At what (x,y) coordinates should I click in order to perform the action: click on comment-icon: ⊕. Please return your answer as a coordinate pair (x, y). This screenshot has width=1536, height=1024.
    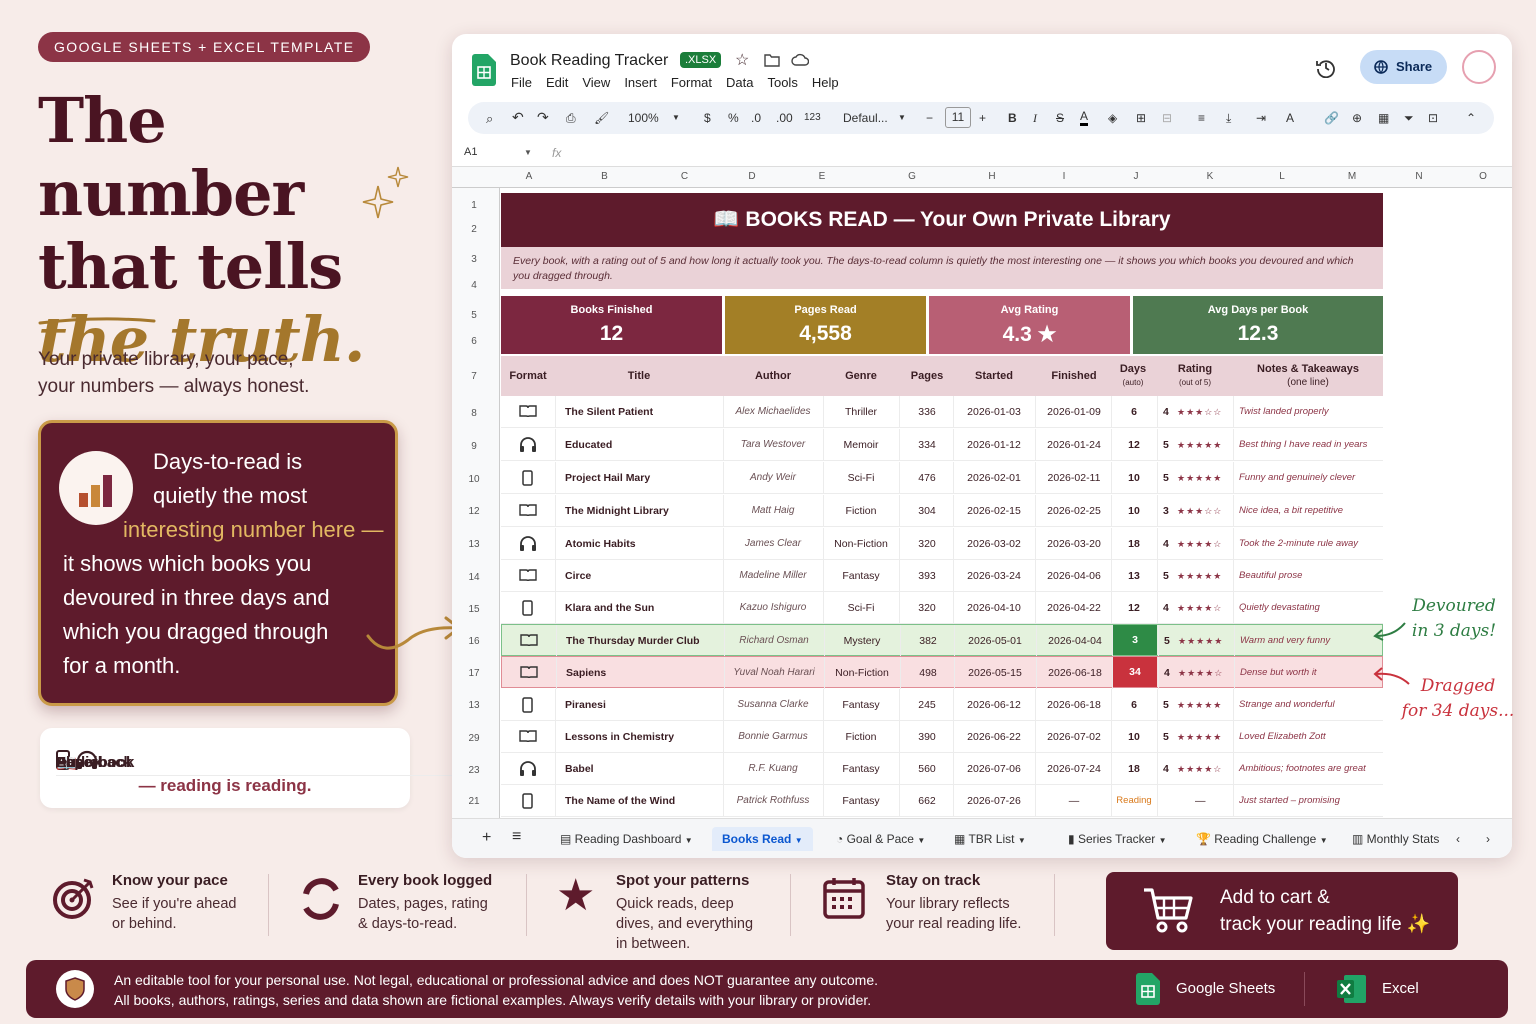
    Looking at the image, I should click on (1357, 118).